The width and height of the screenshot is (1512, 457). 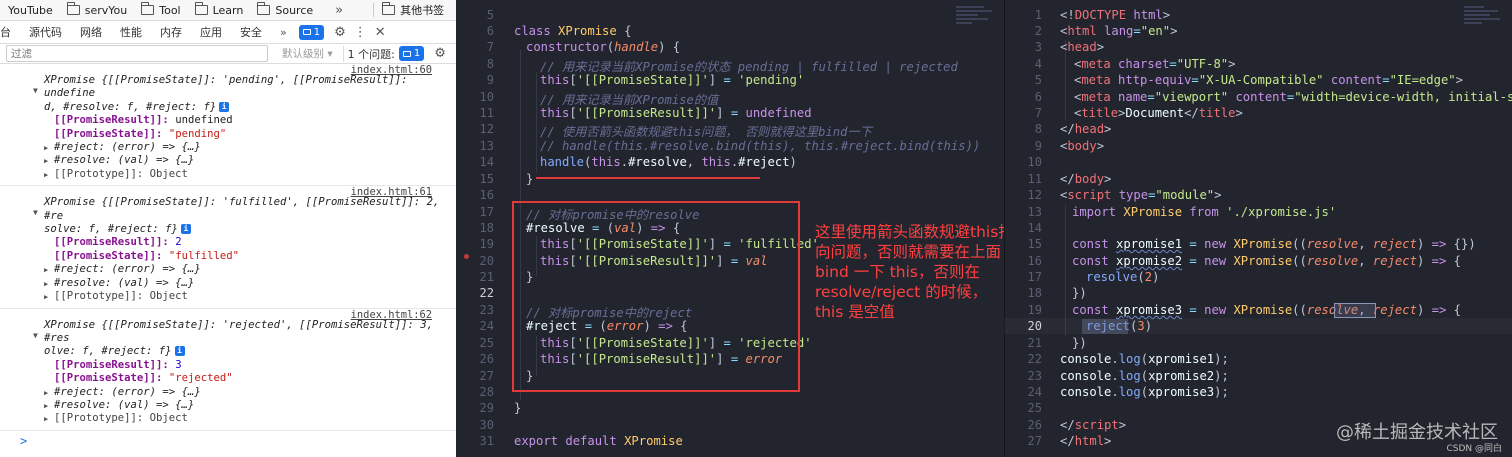 What do you see at coordinates (143, 378) in the screenshot?
I see `prop-promise-state: [[PromiseState]]: "rejected"` at bounding box center [143, 378].